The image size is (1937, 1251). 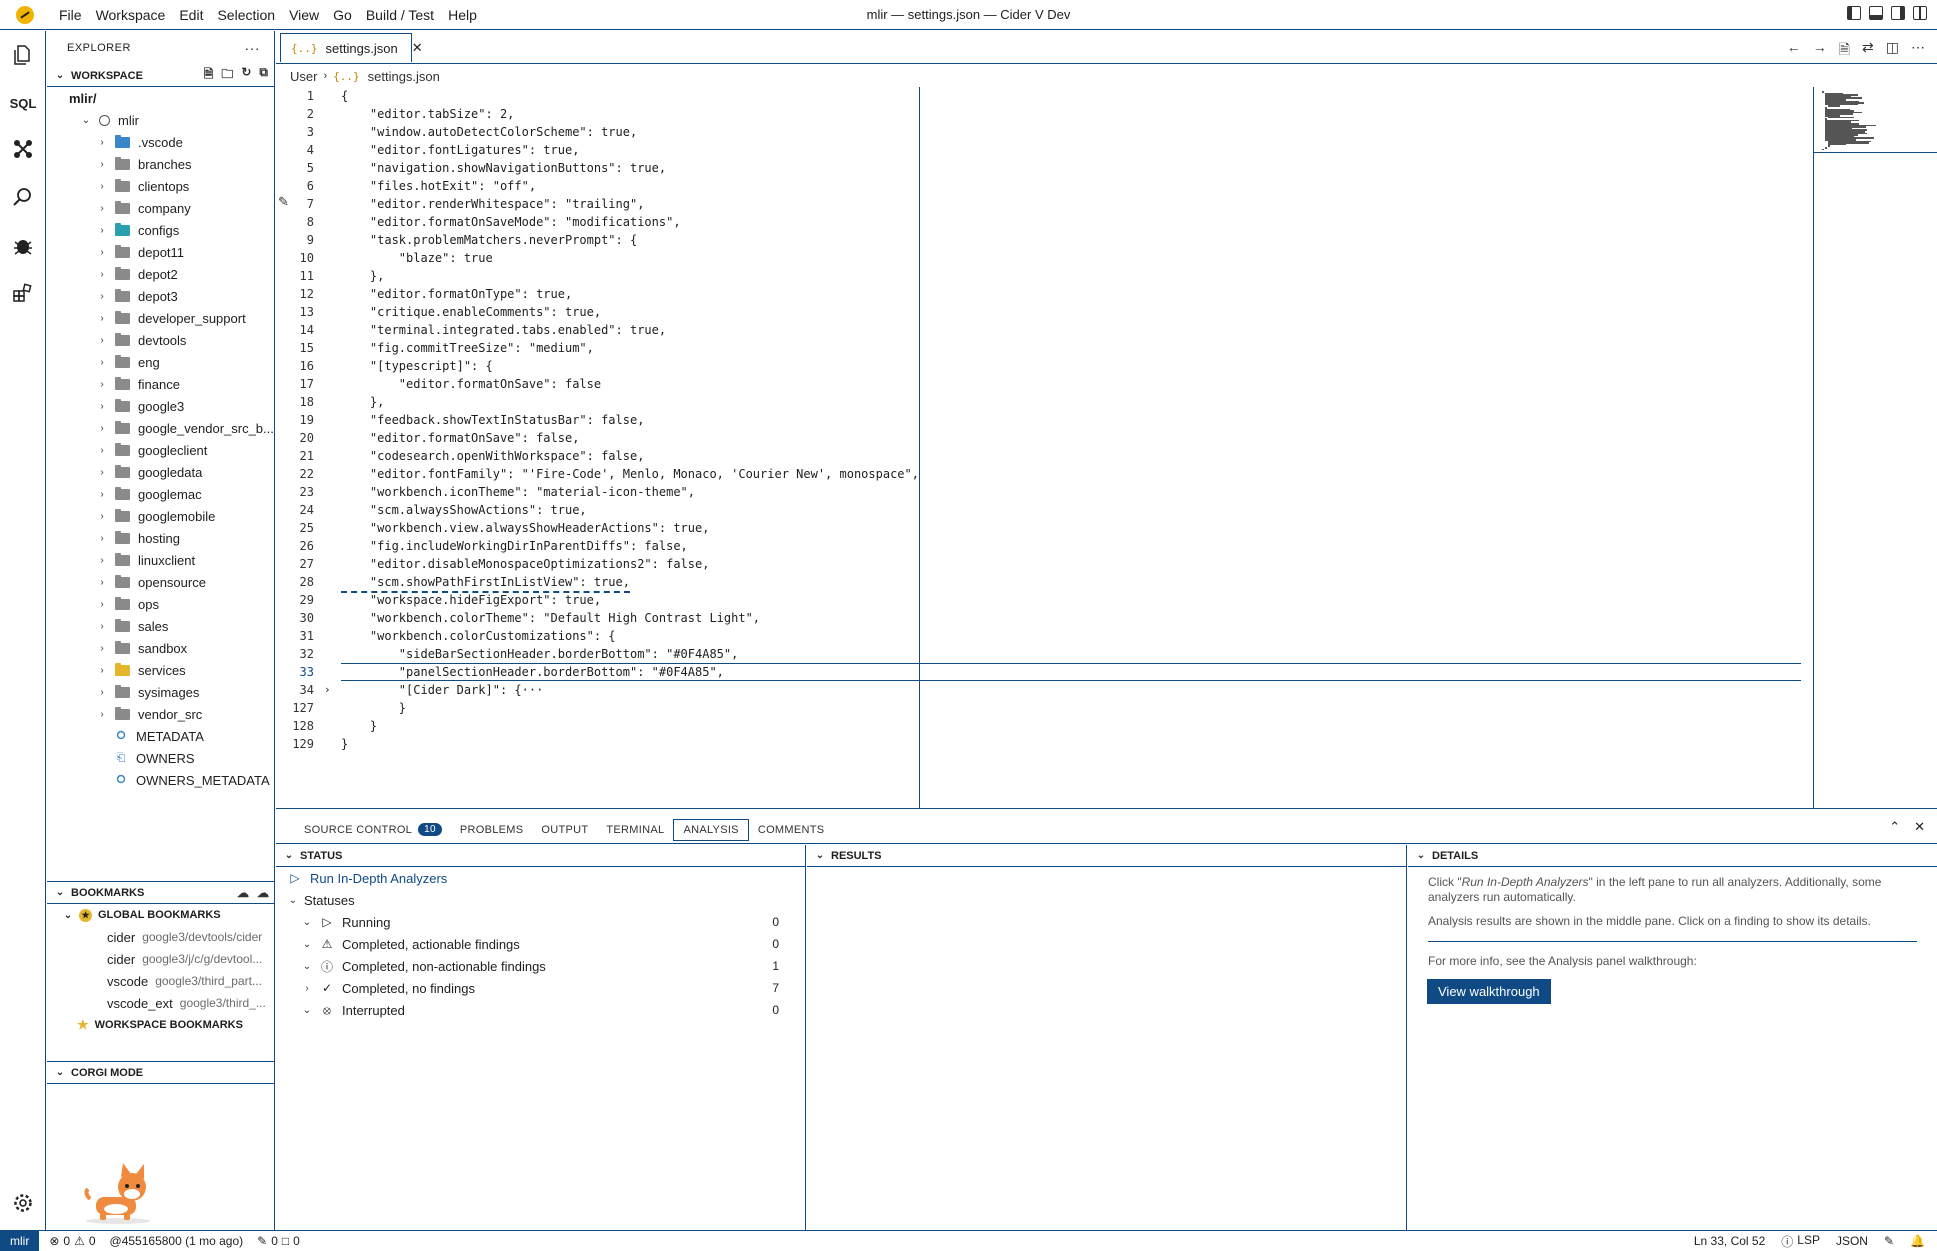 What do you see at coordinates (160, 230) in the screenshot?
I see `folder-row: › configs` at bounding box center [160, 230].